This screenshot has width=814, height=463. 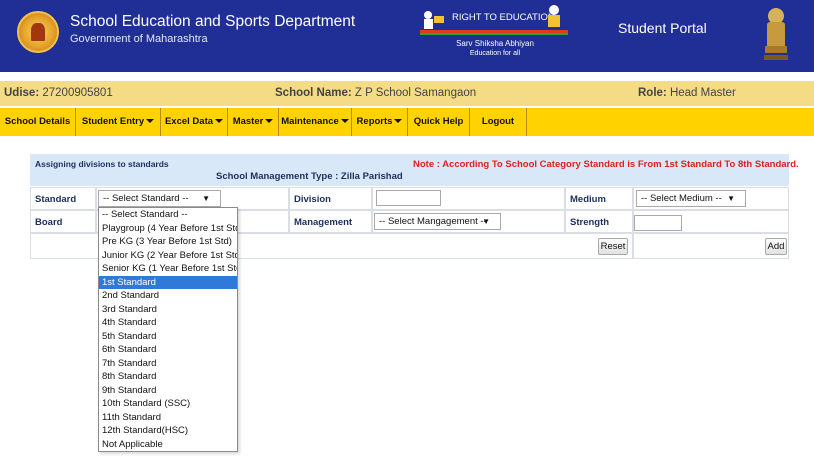 I want to click on menu-school-details: School Details, so click(x=38, y=122).